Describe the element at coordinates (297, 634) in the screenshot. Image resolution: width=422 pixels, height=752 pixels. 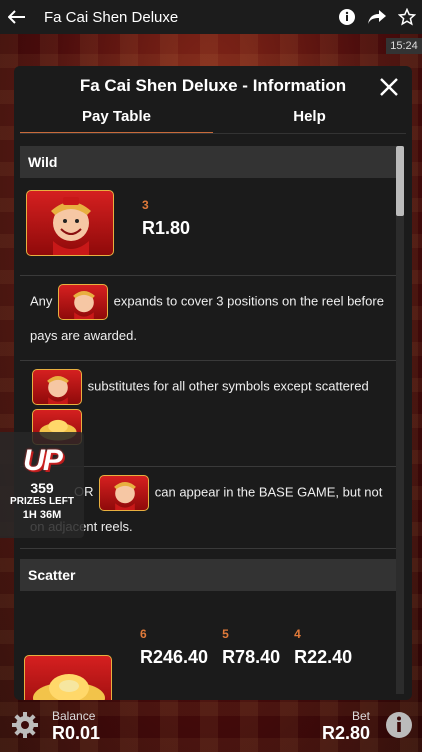
I see `pay-count: 4` at that location.